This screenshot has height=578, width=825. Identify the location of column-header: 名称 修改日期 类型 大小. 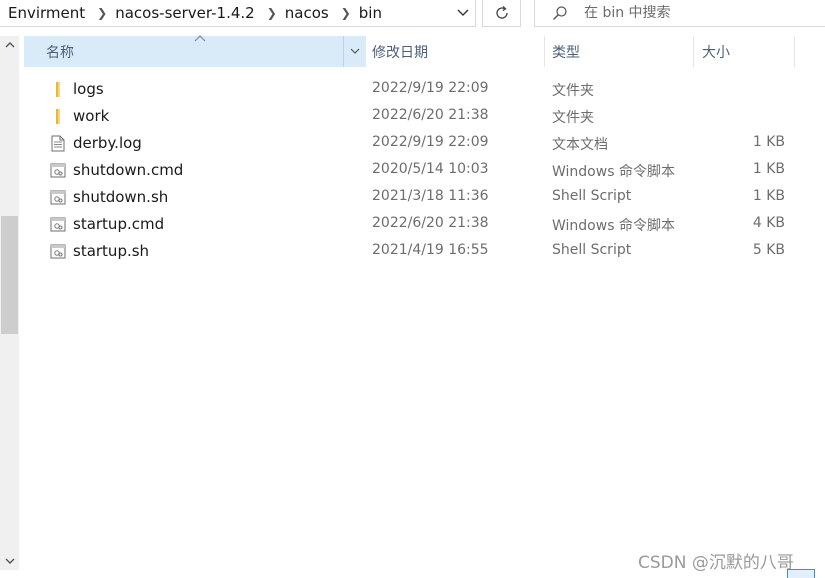
(414, 51).